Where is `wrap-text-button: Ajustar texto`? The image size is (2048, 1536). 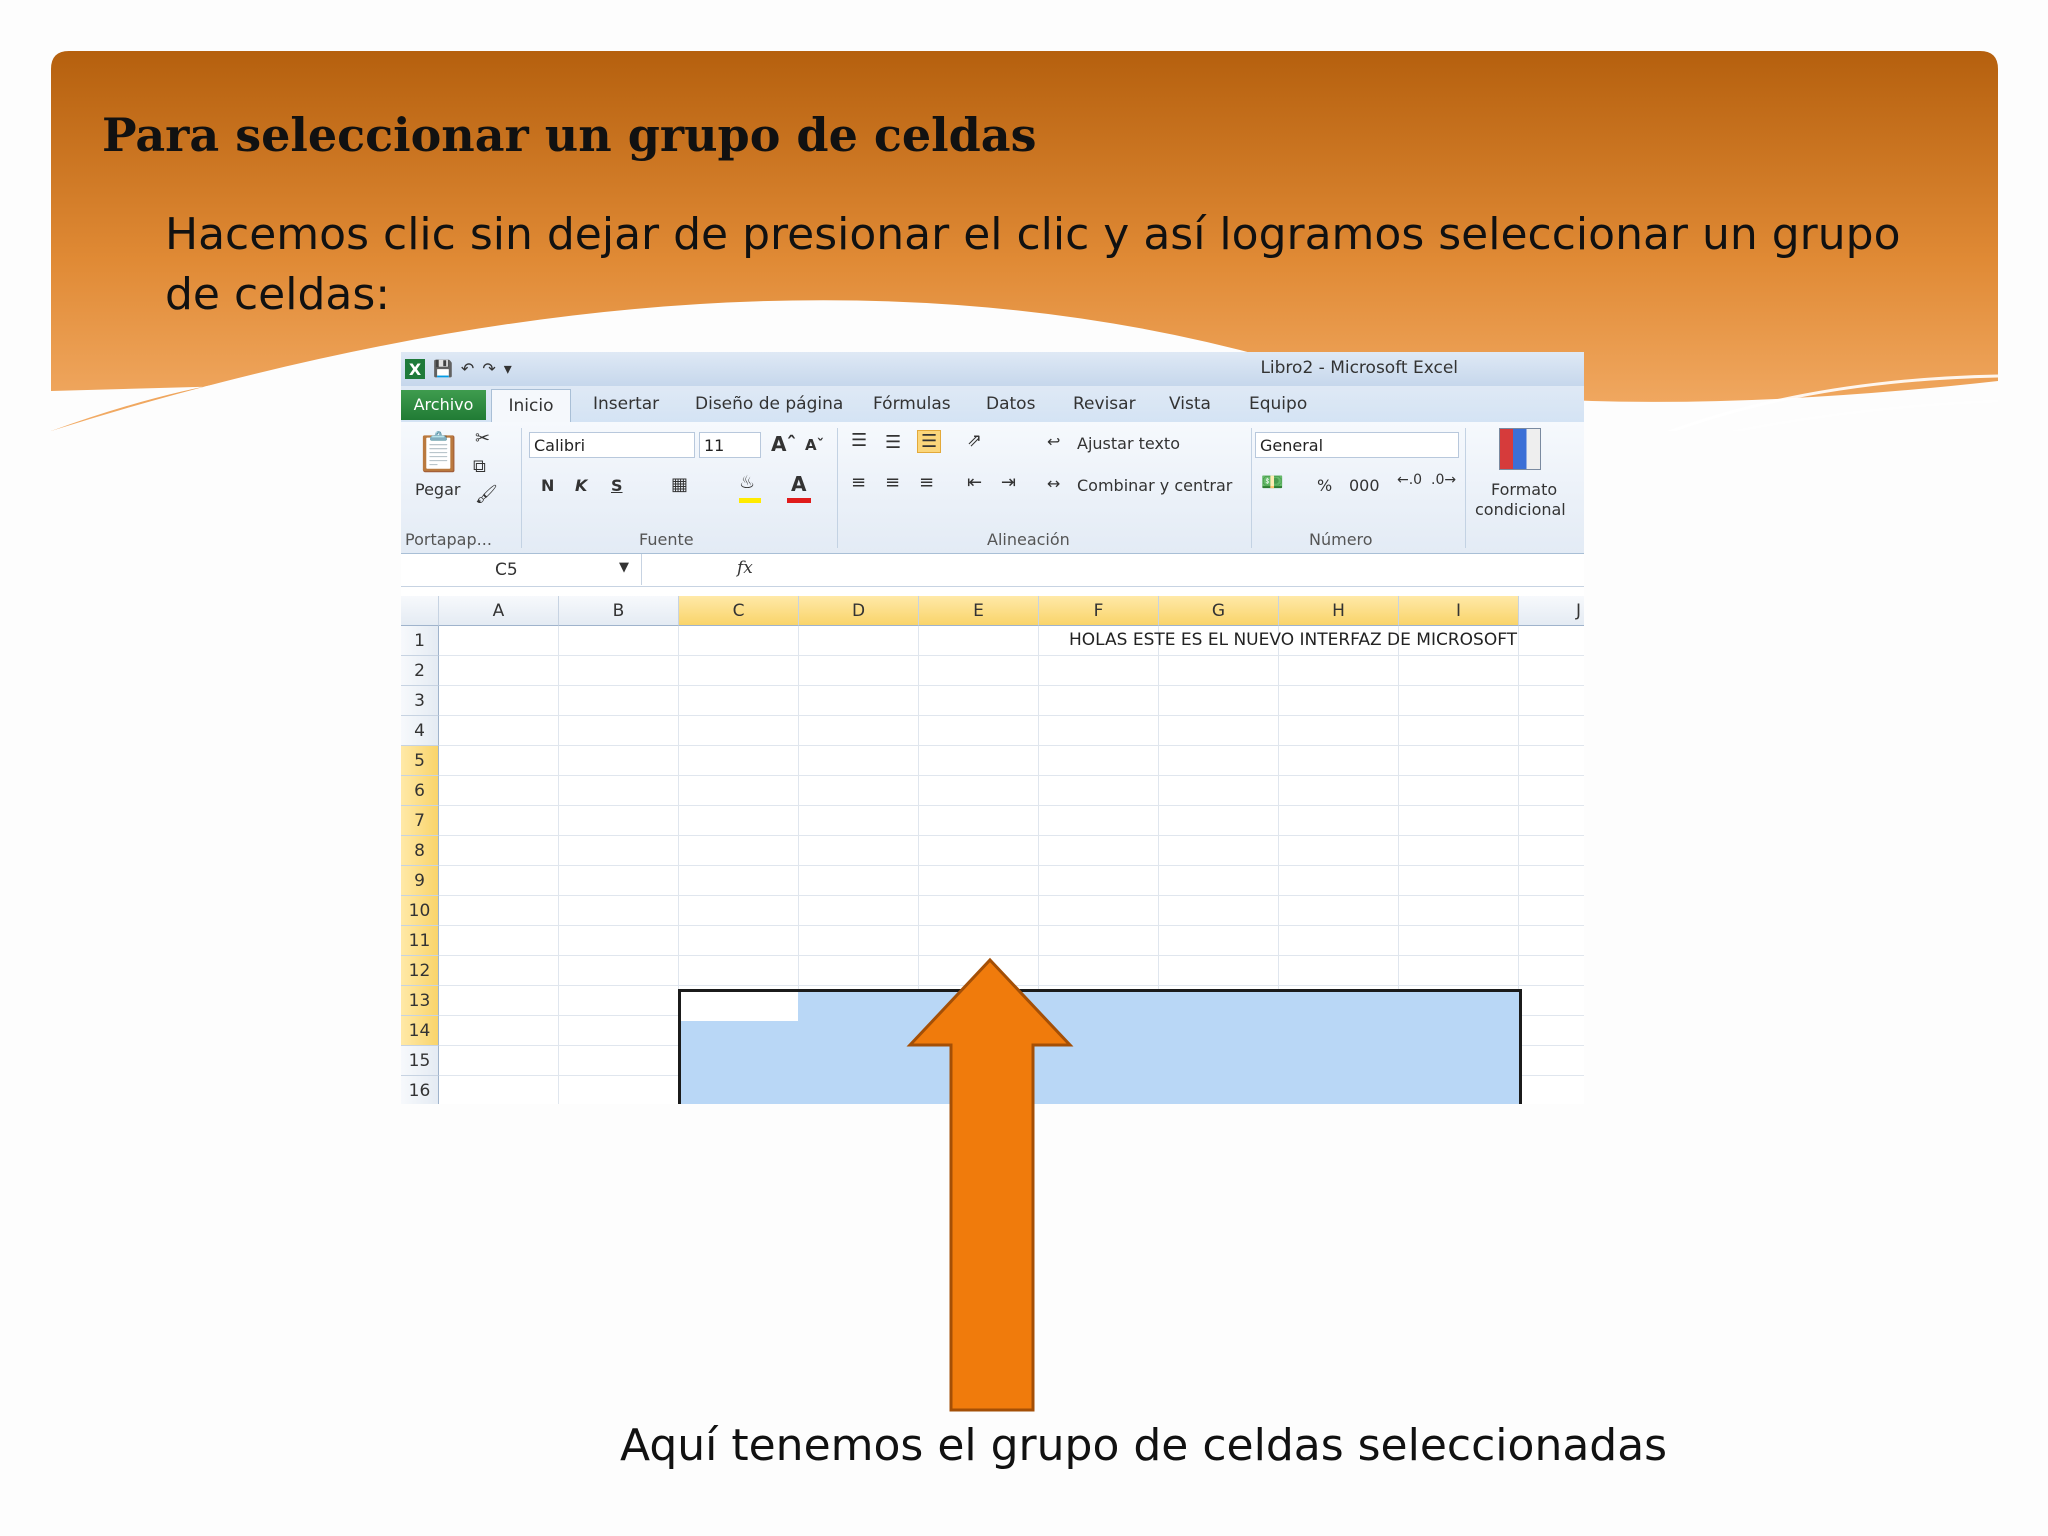
wrap-text-button: Ajustar texto is located at coordinates (1128, 443).